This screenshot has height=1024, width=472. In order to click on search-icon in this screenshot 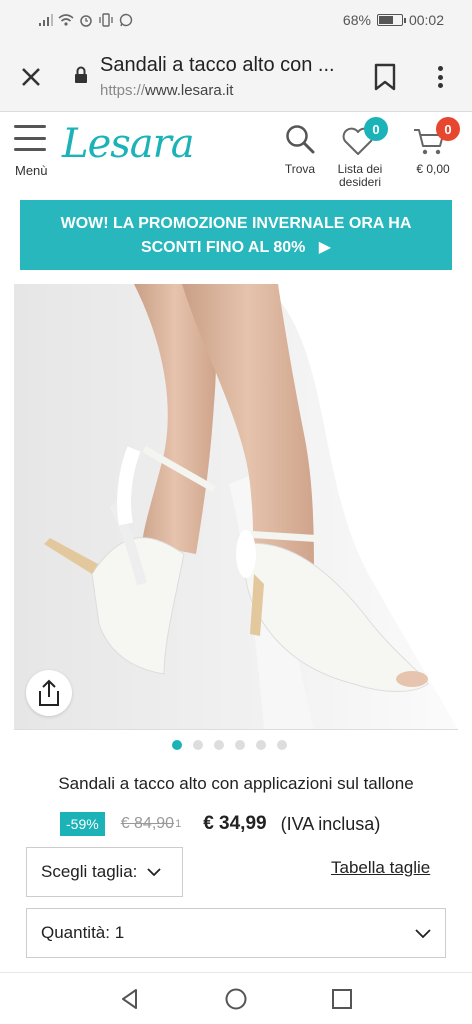, I will do `click(300, 139)`.